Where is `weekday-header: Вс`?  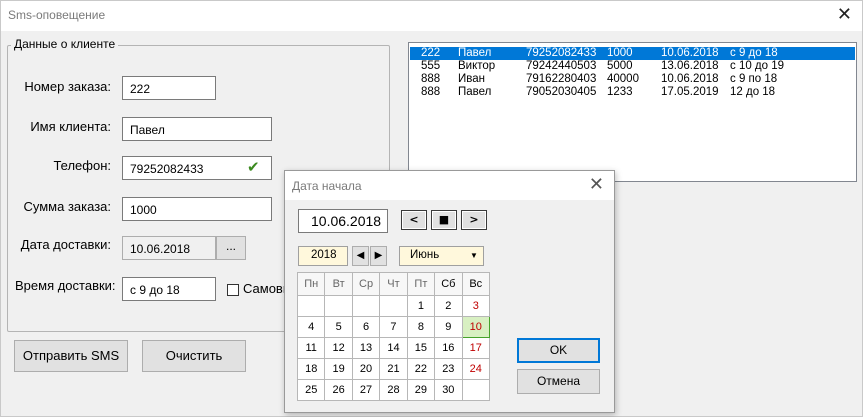
weekday-header: Вс is located at coordinates (476, 284).